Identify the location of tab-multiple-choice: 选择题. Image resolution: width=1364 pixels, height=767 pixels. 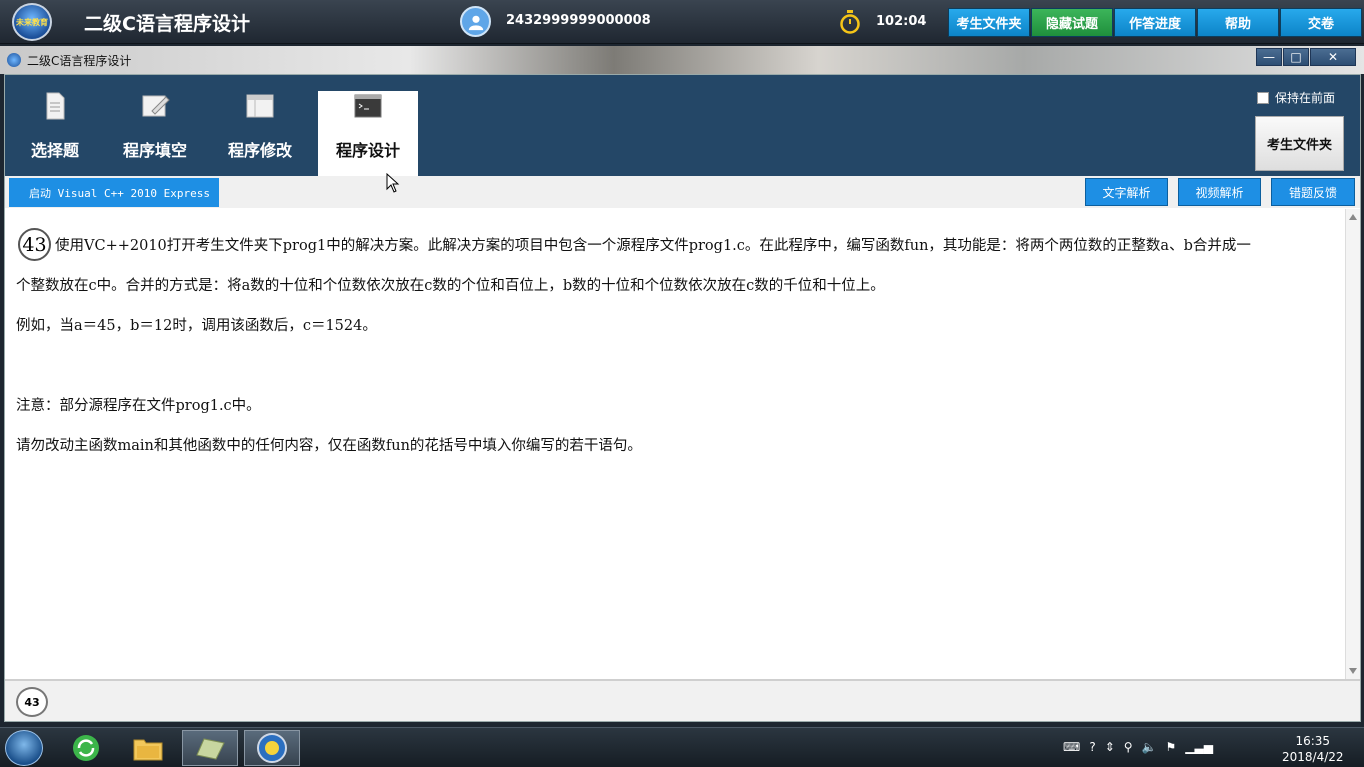
(55, 133).